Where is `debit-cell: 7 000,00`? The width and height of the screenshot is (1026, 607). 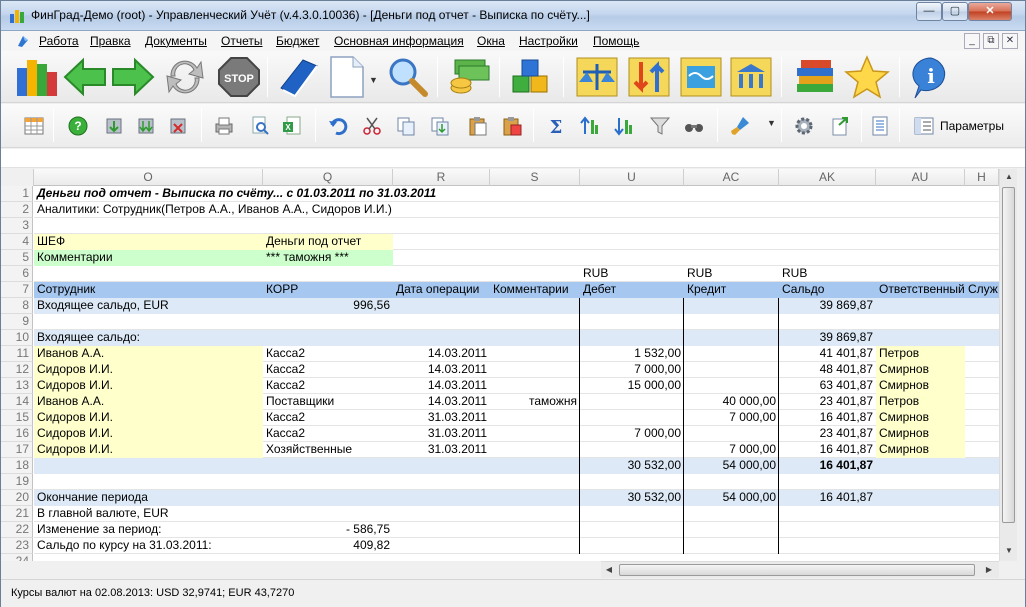
debit-cell: 7 000,00 is located at coordinates (632, 434).